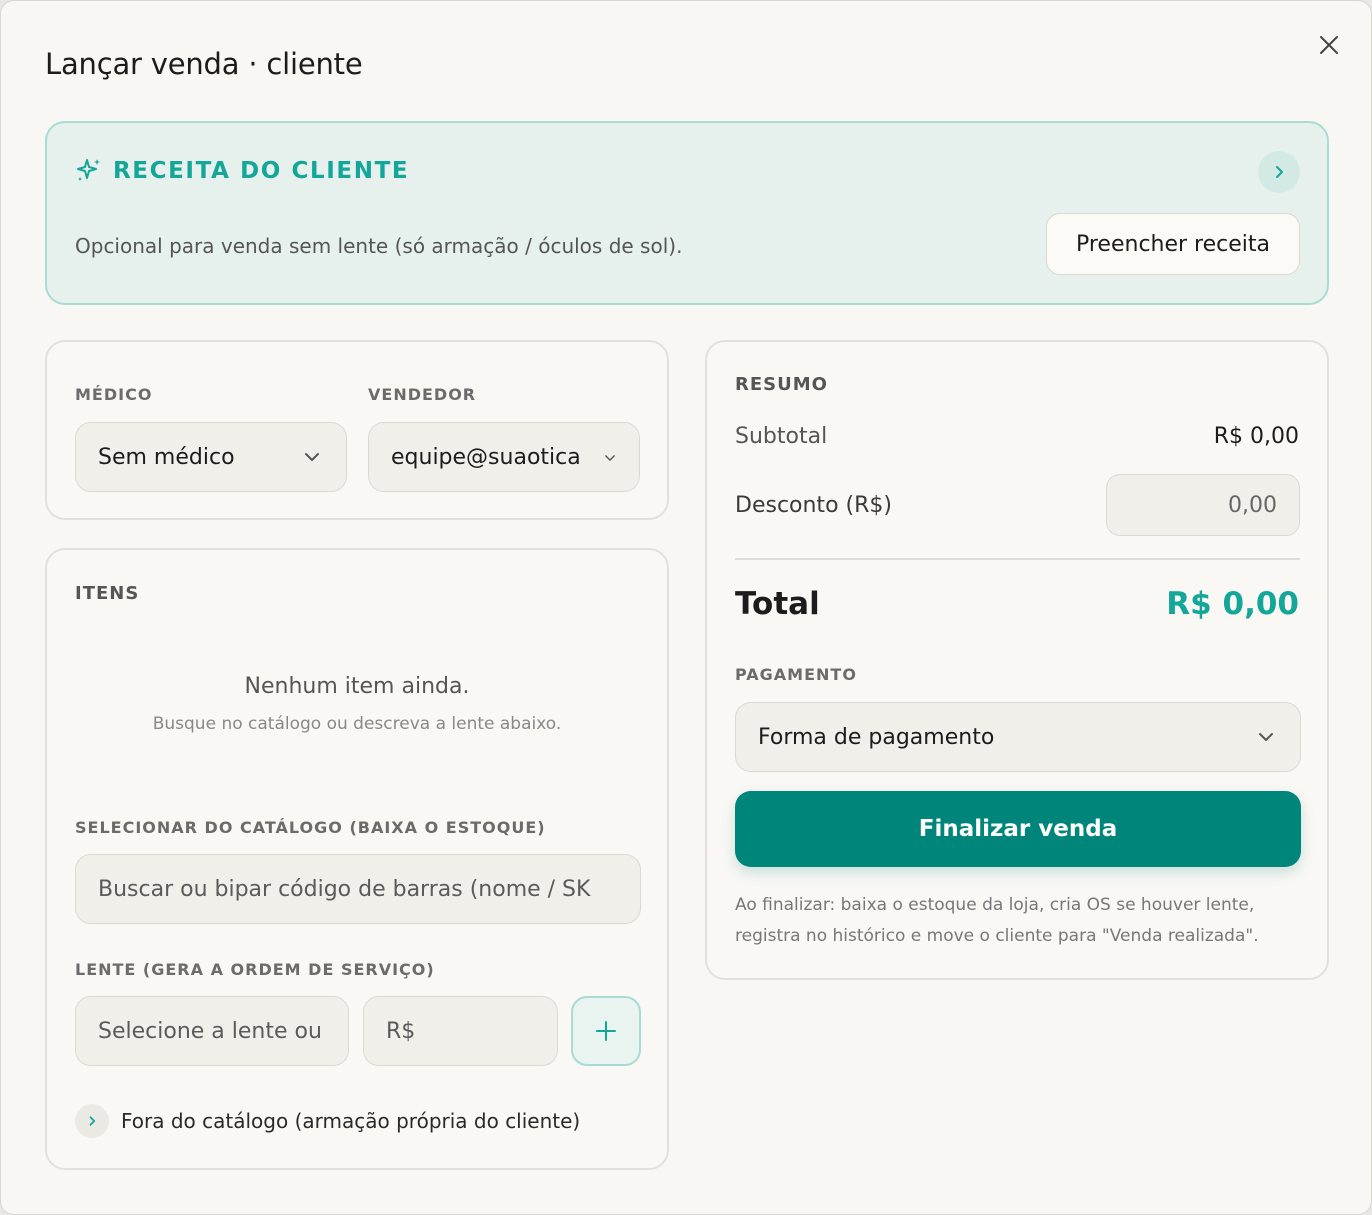  Describe the element at coordinates (781, 436) in the screenshot. I see `subtotal-label: Subtotal` at that location.